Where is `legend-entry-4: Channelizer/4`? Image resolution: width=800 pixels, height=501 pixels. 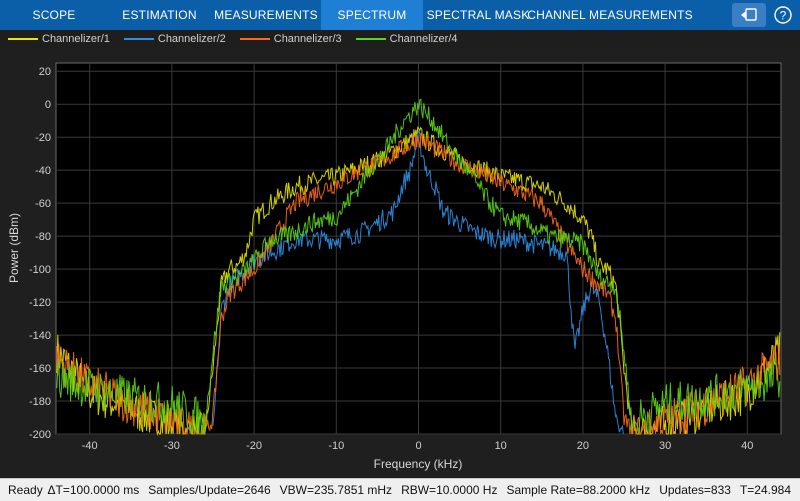 legend-entry-4: Channelizer/4 is located at coordinates (406, 39).